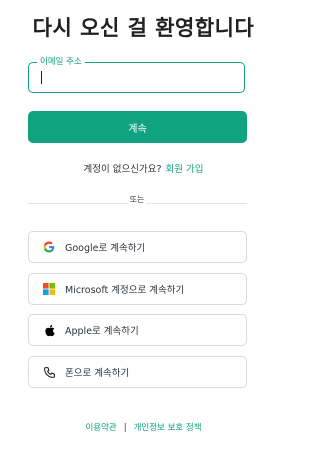  I want to click on microsoft-login-button: Microsoft 계정으로 계속하기, so click(137, 289).